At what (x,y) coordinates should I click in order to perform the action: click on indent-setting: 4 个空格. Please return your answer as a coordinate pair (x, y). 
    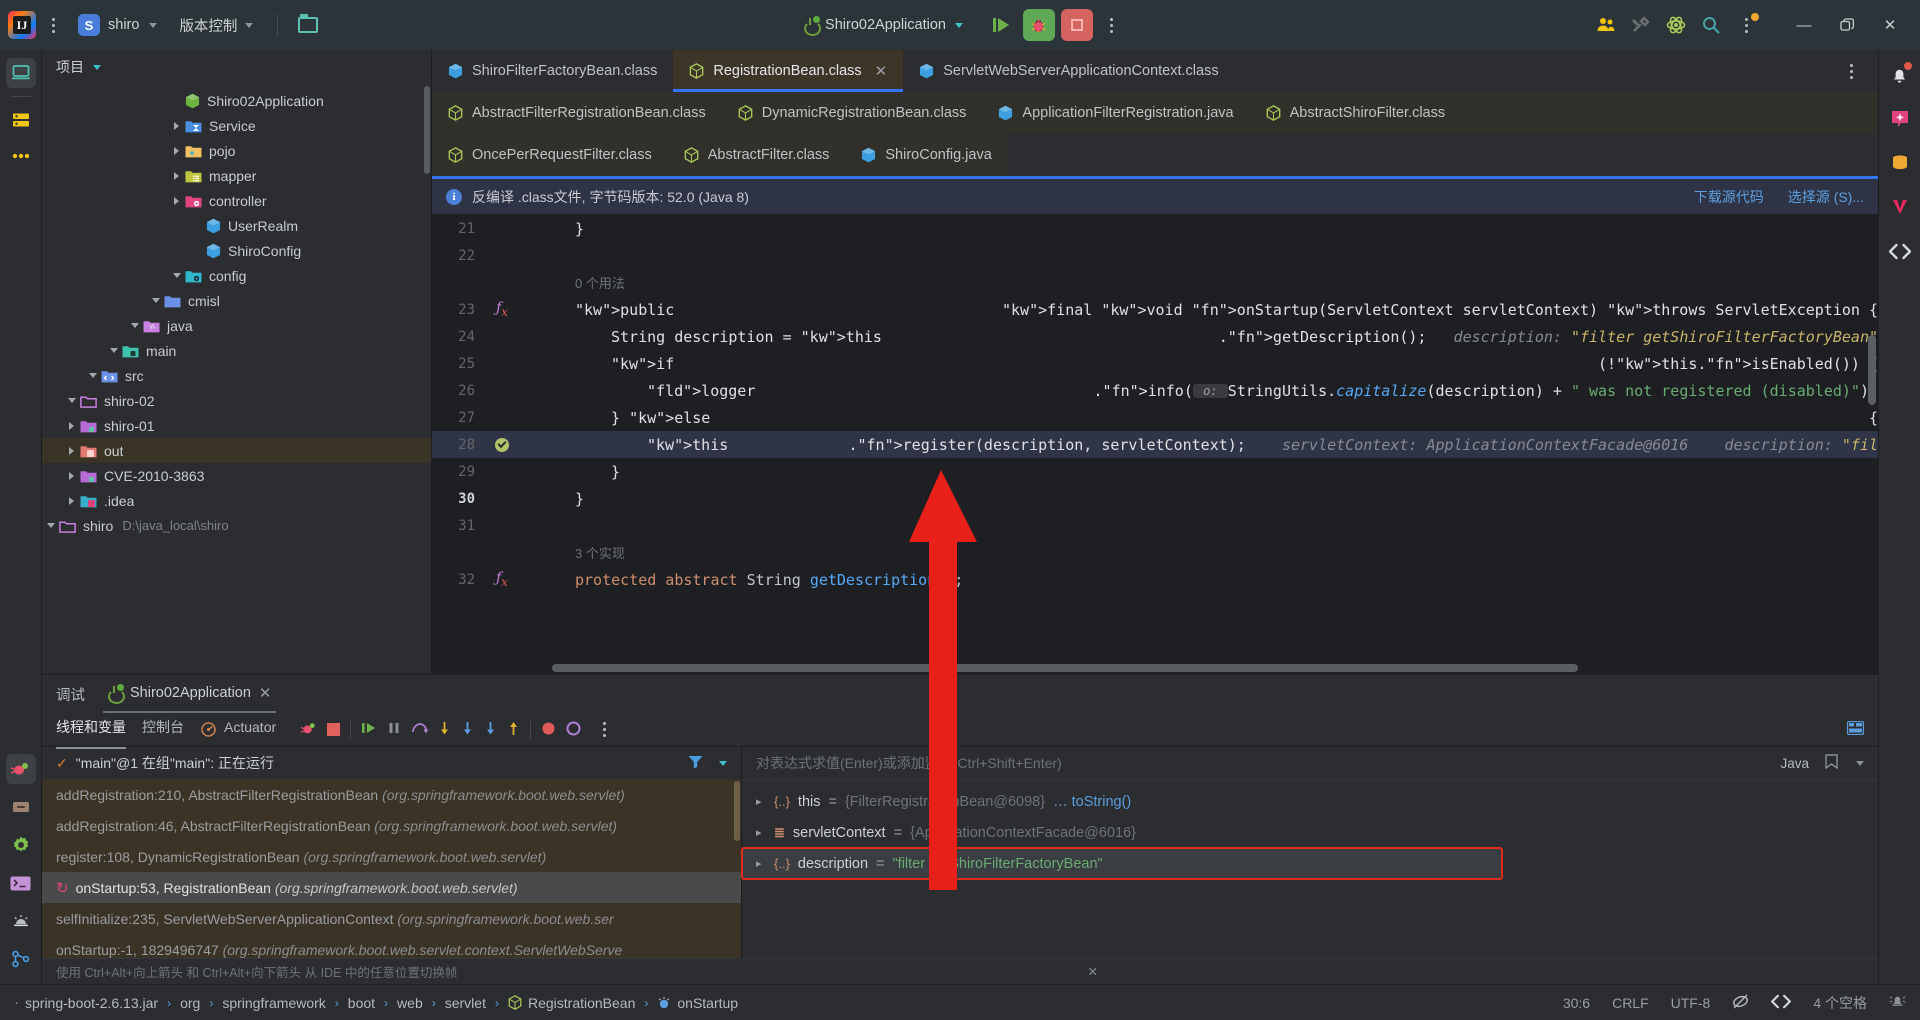
    Looking at the image, I should click on (1840, 1003).